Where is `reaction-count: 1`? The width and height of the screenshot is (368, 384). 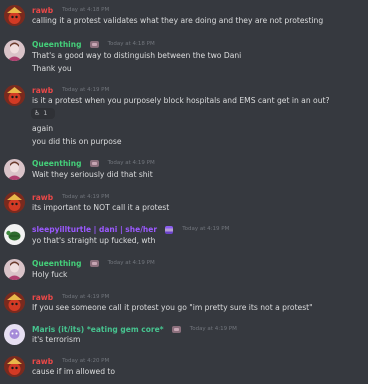 reaction-count: 1 is located at coordinates (45, 113).